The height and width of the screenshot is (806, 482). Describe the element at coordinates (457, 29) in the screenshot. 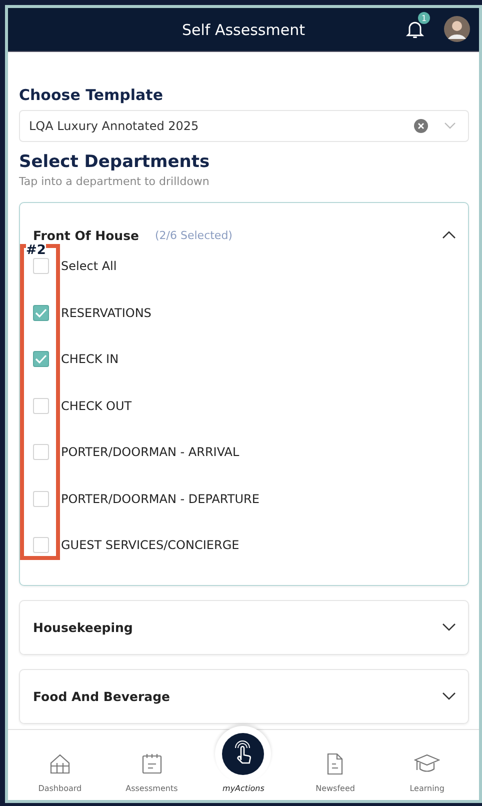

I see `avatar` at that location.